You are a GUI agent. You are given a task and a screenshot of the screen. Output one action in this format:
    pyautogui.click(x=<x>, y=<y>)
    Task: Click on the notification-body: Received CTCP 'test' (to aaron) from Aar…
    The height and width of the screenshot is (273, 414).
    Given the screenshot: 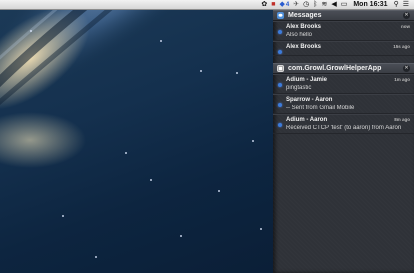 What is the action you would take?
    pyautogui.click(x=344, y=128)
    